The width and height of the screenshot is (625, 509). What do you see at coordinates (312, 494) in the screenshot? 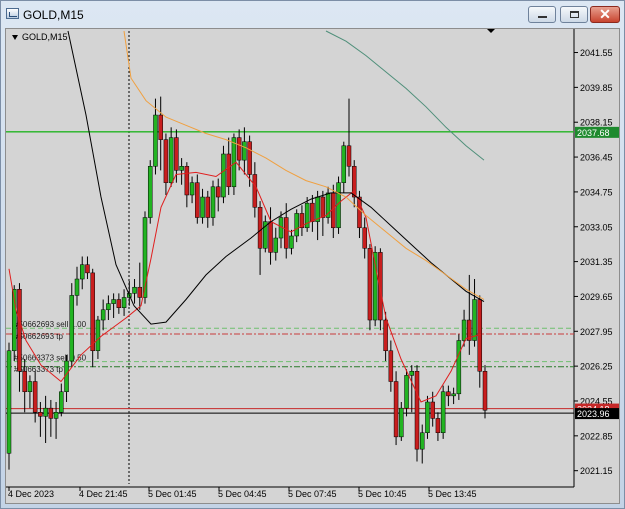
I see `x-axis-tick-label: 5 Dec 07:45` at bounding box center [312, 494].